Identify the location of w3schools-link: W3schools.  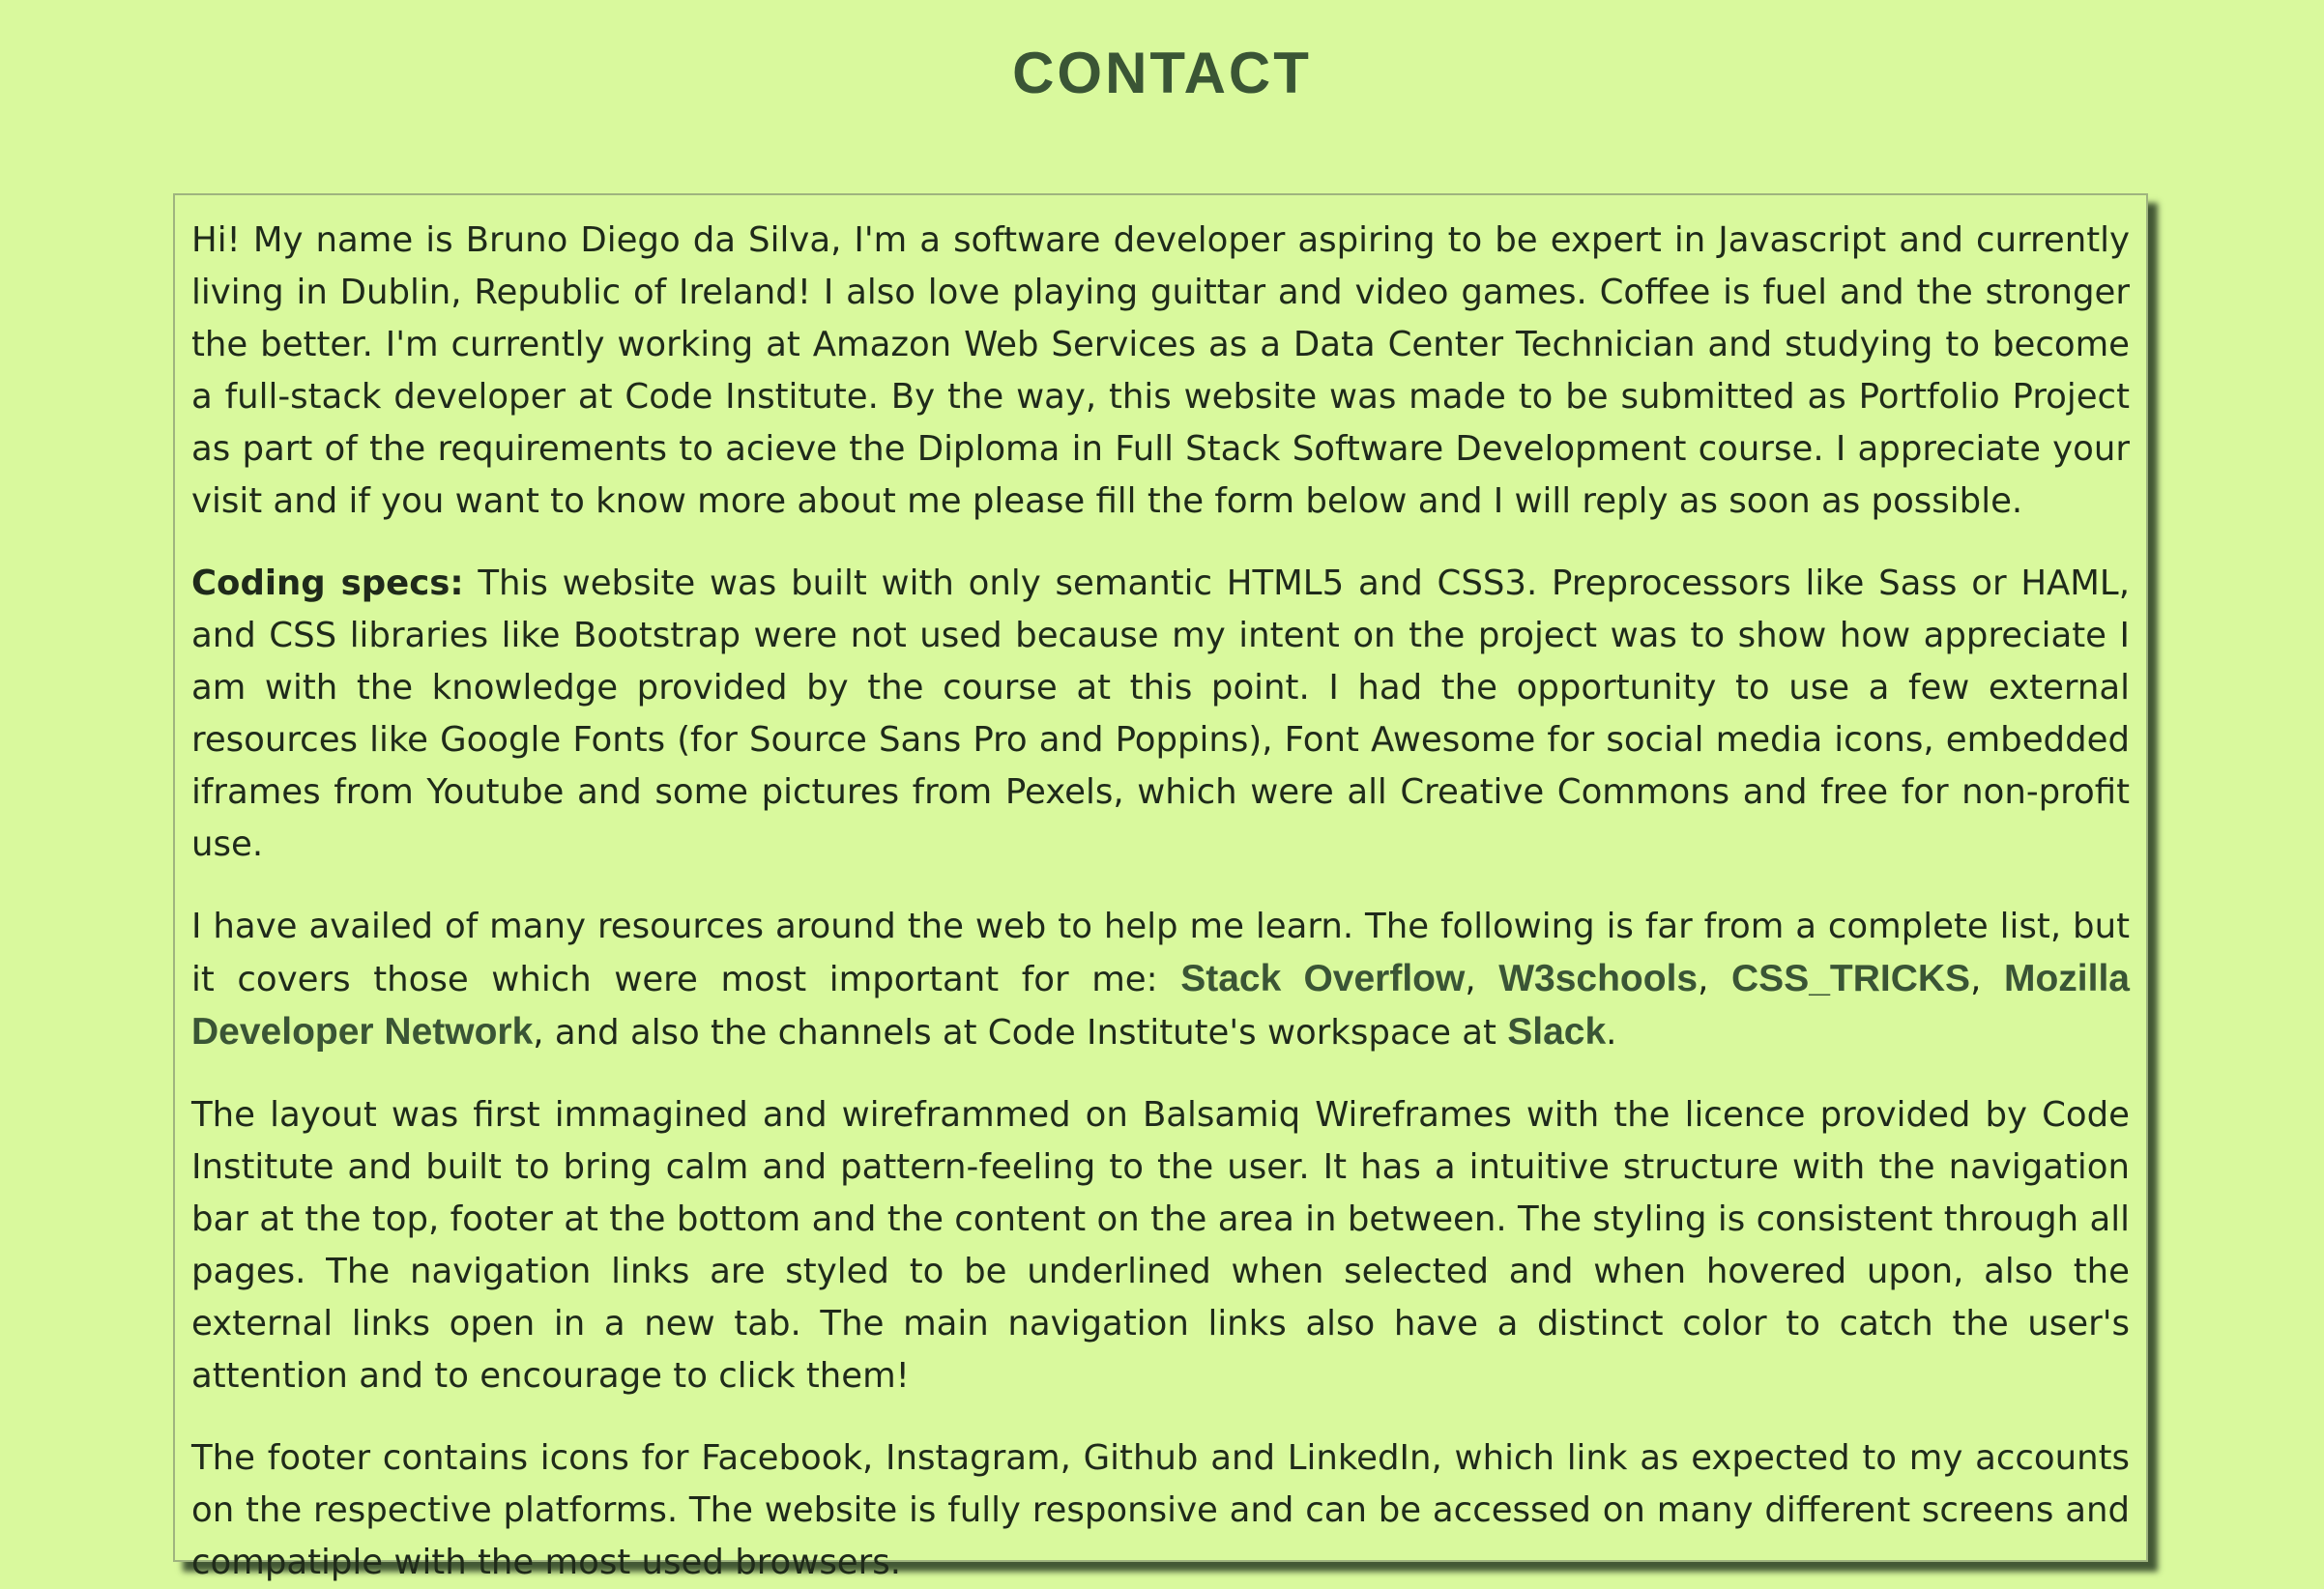
(1598, 978).